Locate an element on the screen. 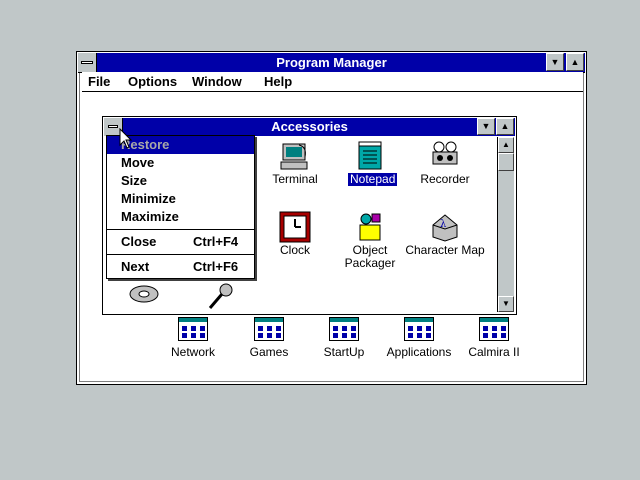 The width and height of the screenshot is (640, 480). startup-group-icon is located at coordinates (344, 329).